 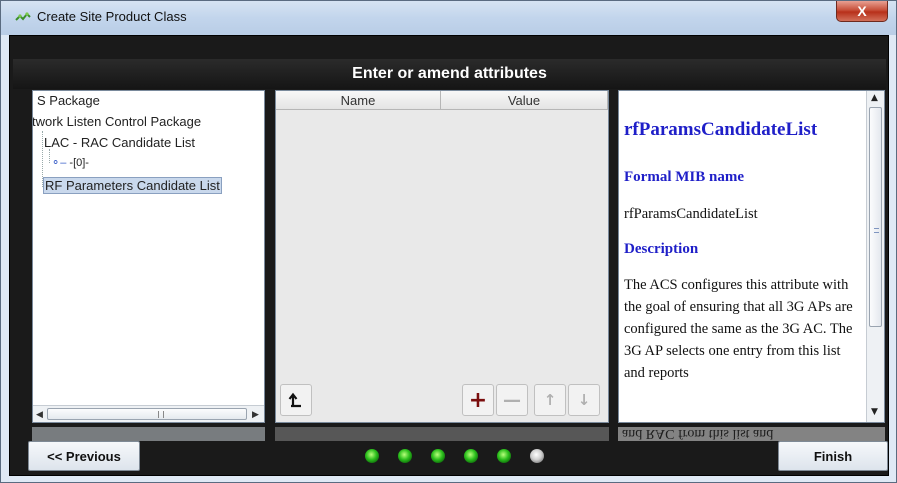 I want to click on tree-horizontal-scrollbar: ◀ ▶, so click(x=148, y=413).